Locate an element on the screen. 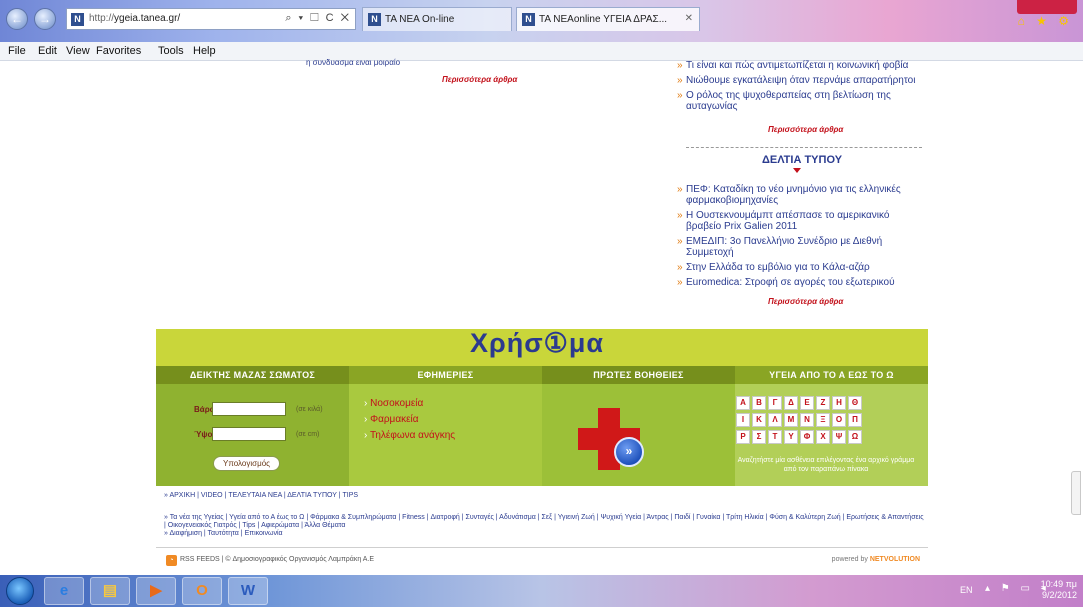 The image size is (1083, 607). alpha-letter: Λ is located at coordinates (775, 420).